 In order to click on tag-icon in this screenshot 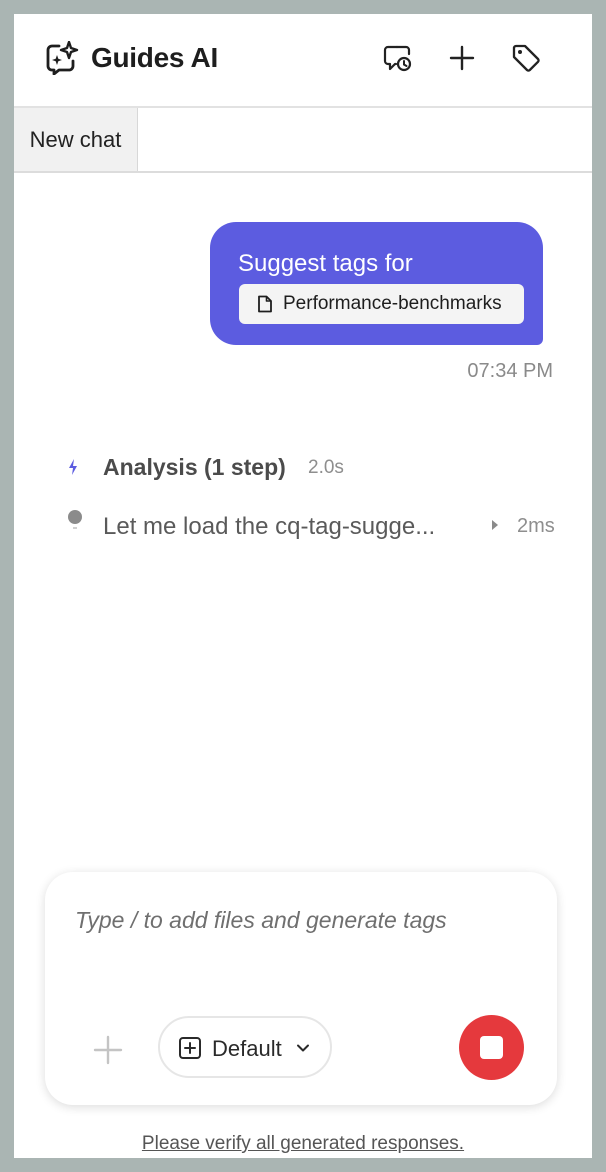, I will do `click(526, 58)`.